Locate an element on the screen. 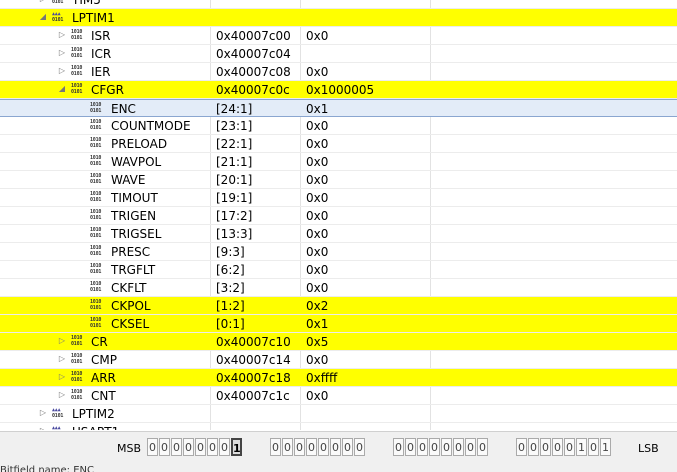 The width and height of the screenshot is (677, 472). bitfield-row: 1010 0101 ENC [24:1] 0x1 is located at coordinates (338, 108).